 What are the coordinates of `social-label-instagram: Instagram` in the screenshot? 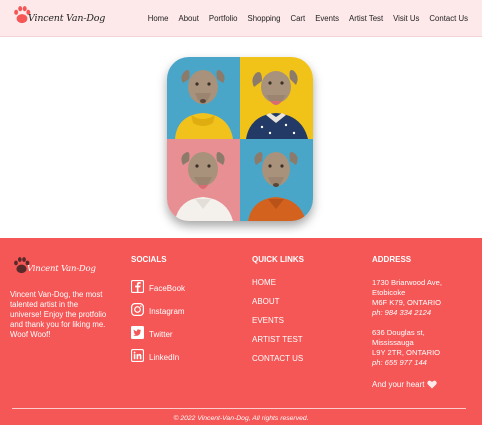 It's located at (167, 311).